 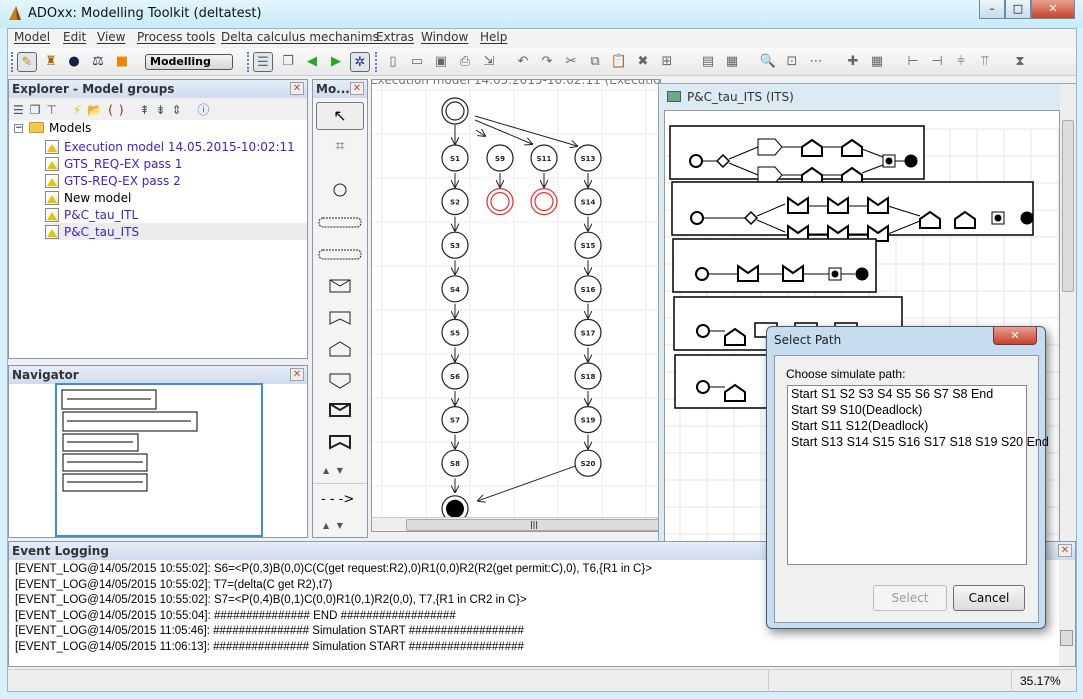 What do you see at coordinates (732, 62) in the screenshot?
I see `table-icon: ▦` at bounding box center [732, 62].